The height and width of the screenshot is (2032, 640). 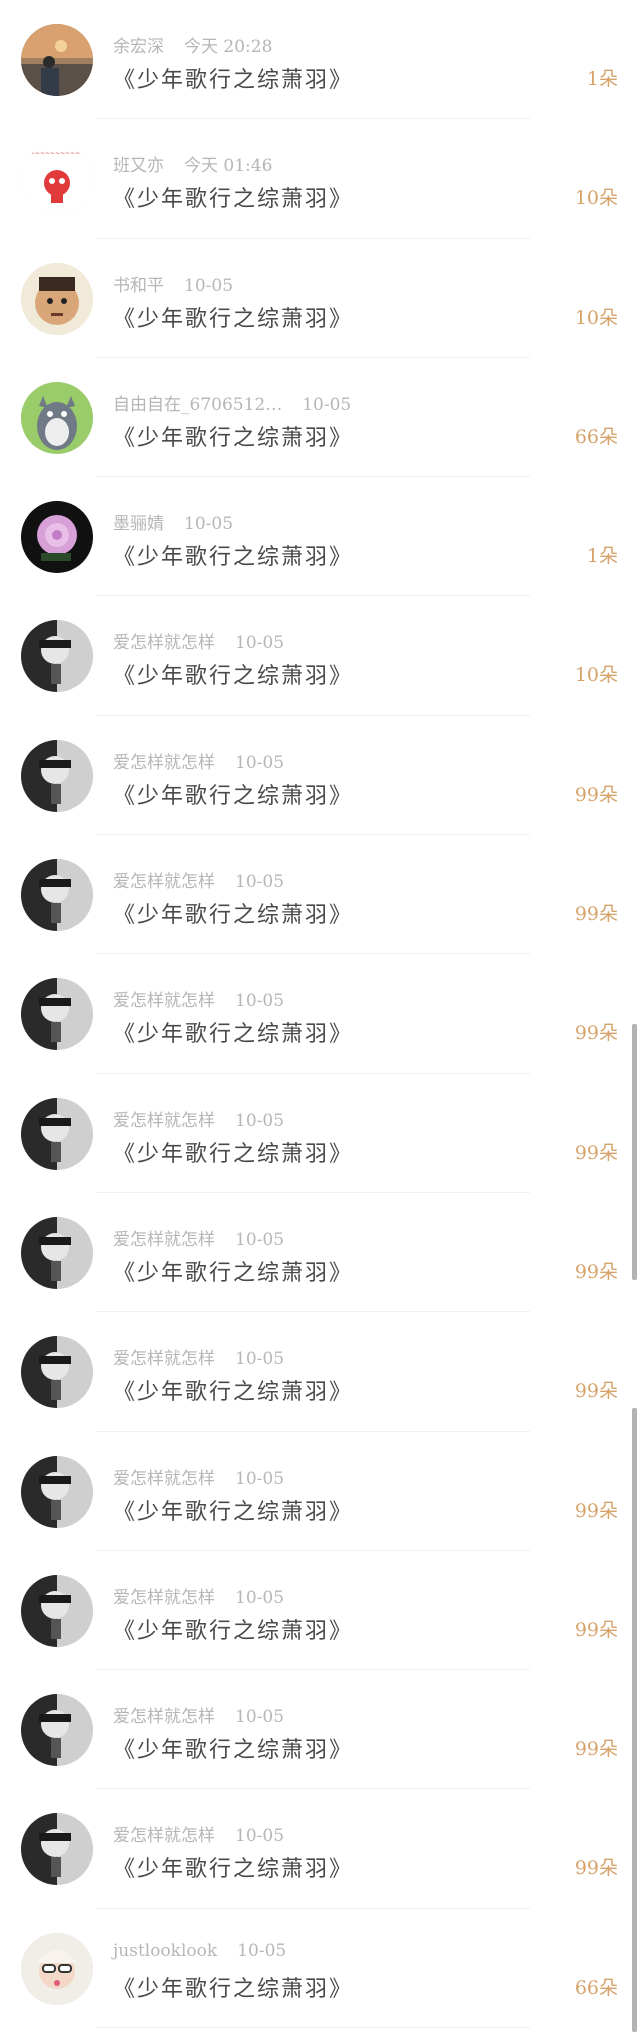 What do you see at coordinates (320, 656) in the screenshot?
I see `list-item: 爱怎样就怎样 10-05 《少年歌行之综萧羽》 10朵` at bounding box center [320, 656].